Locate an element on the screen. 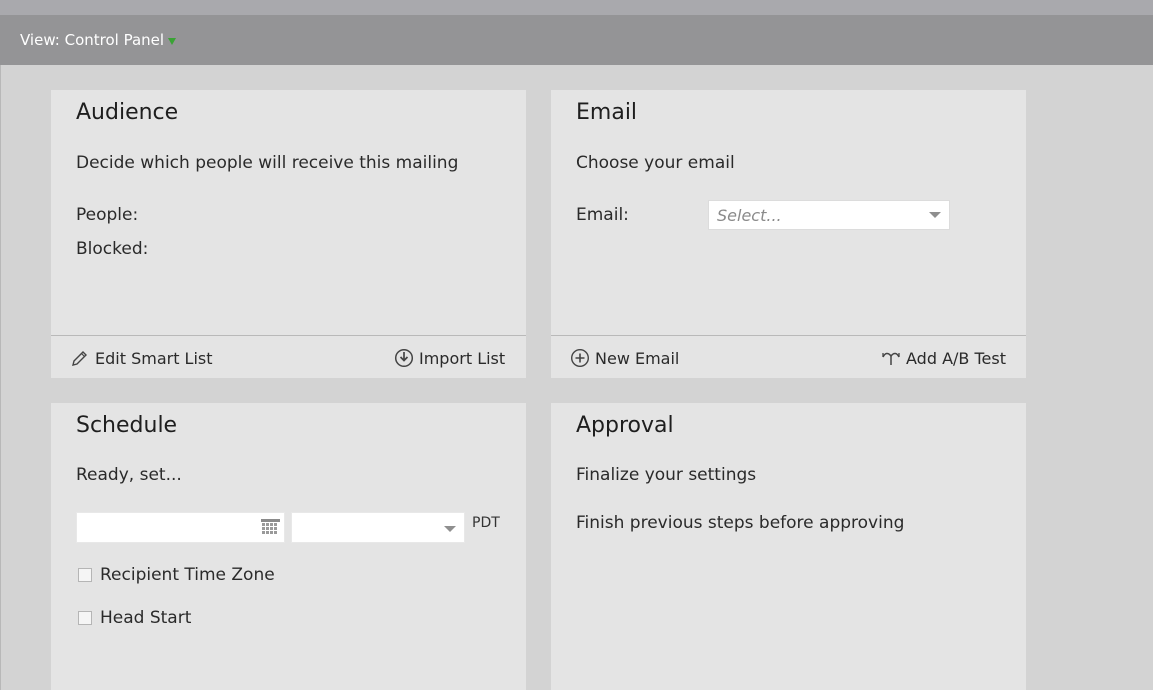 This screenshot has height=690, width=1153. head-start-option: Head Start is located at coordinates (134, 618).